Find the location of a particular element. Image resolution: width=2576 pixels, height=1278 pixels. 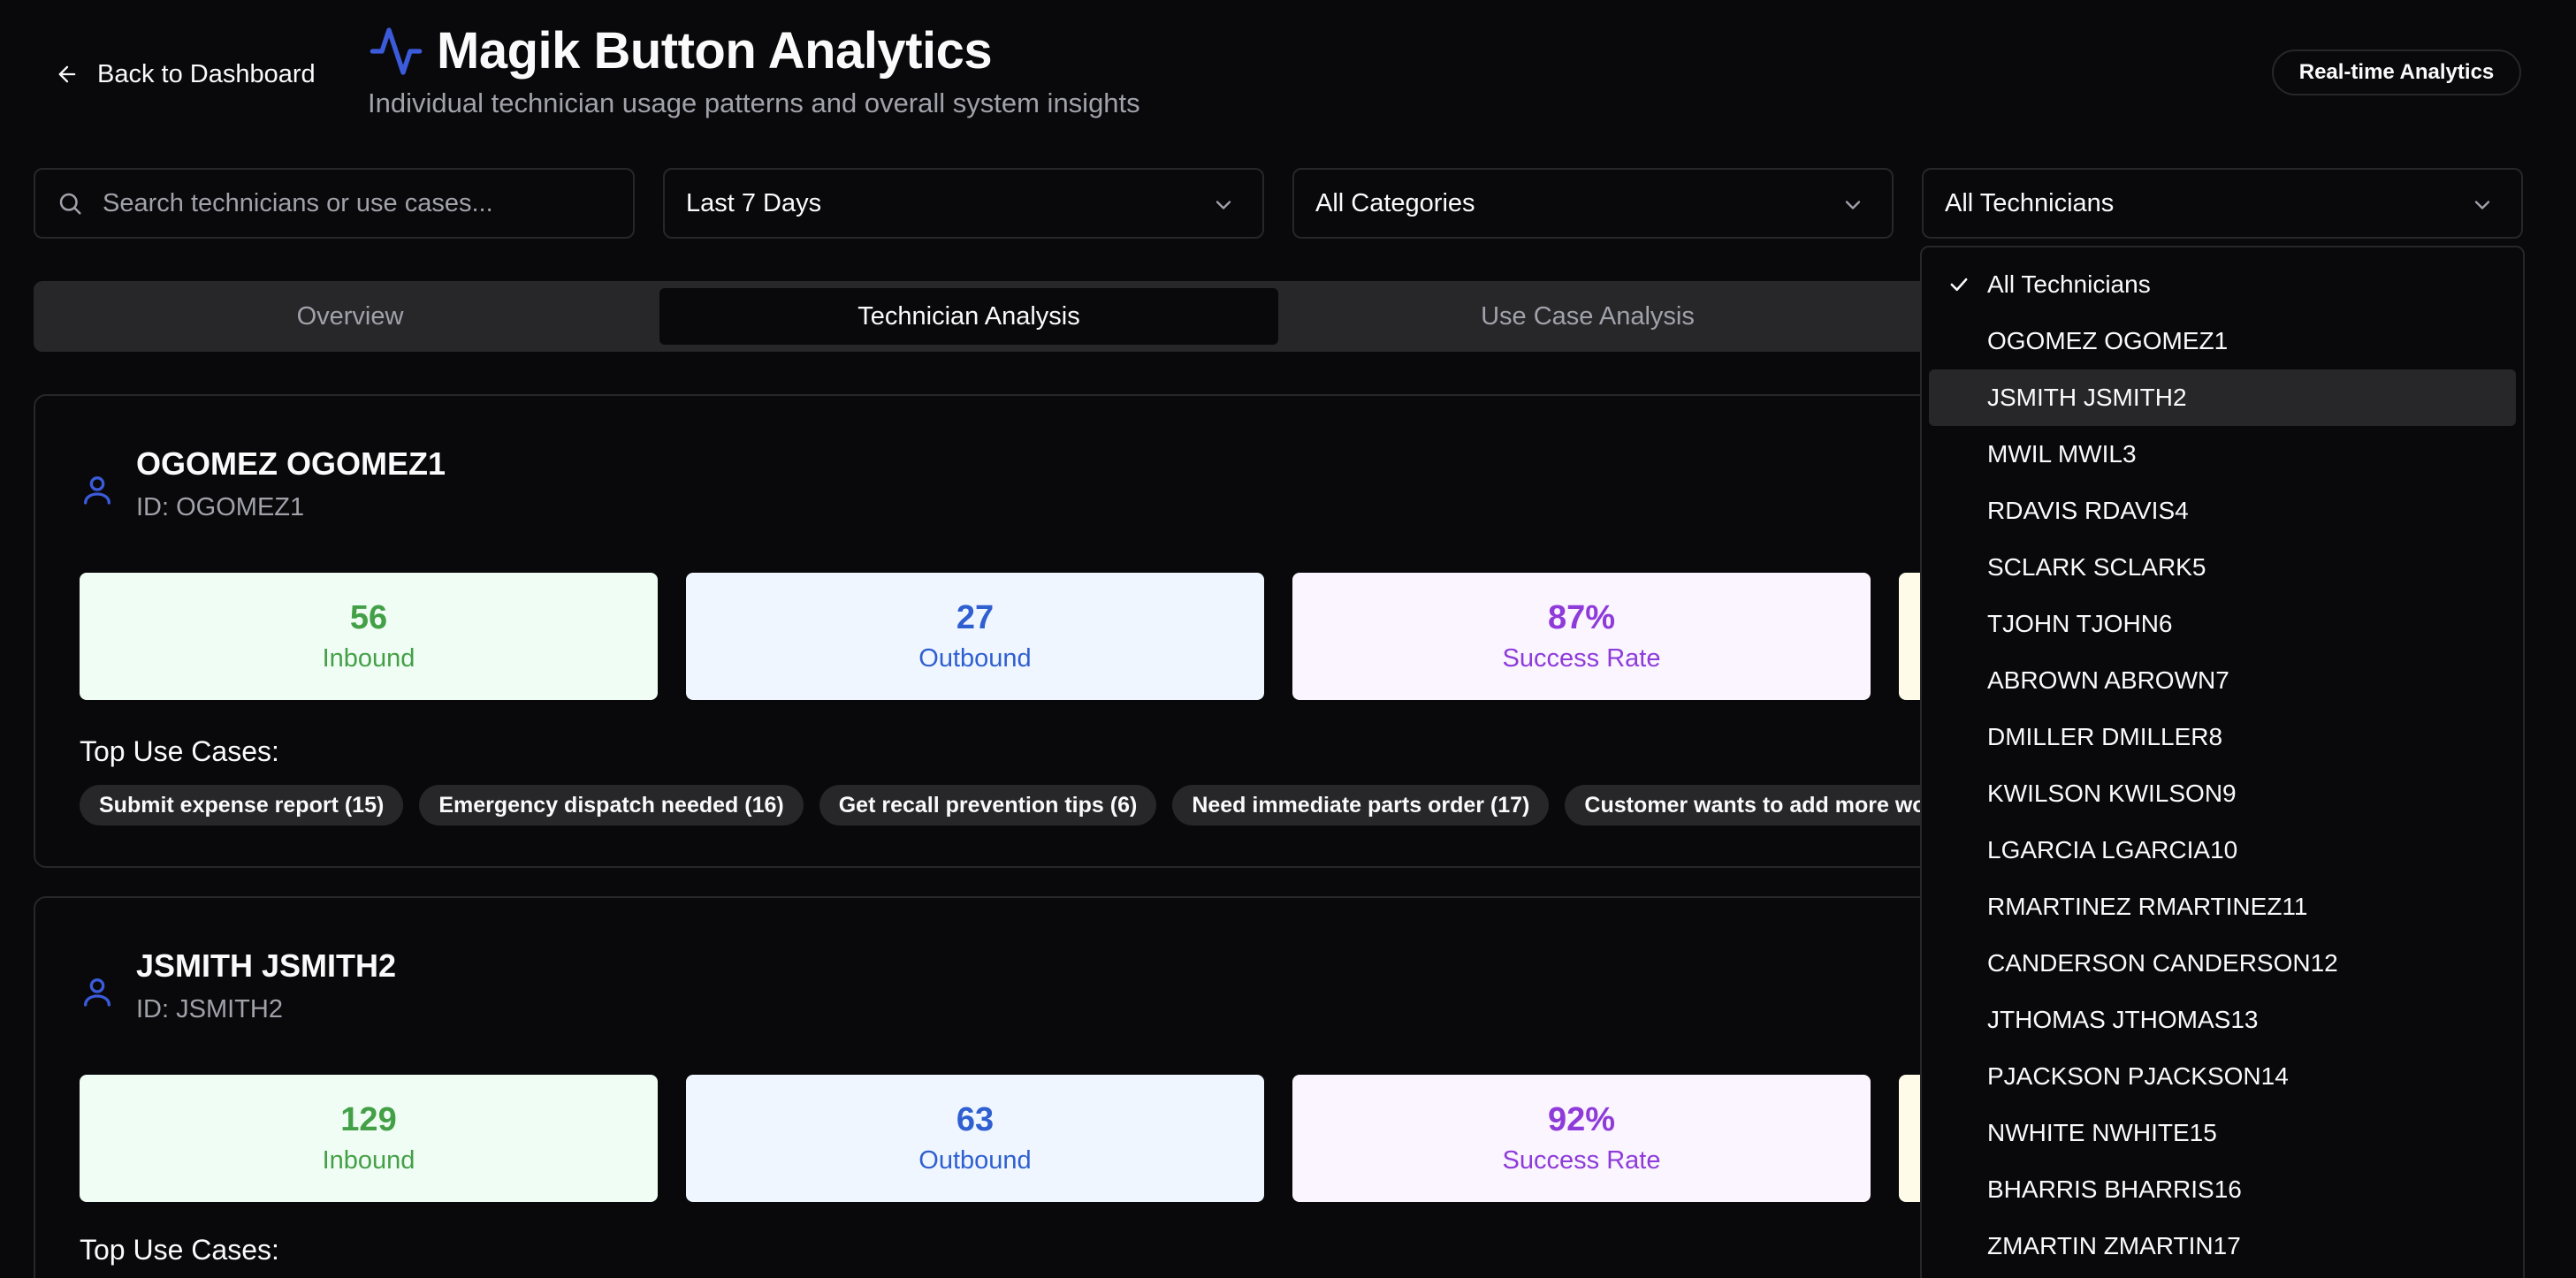

back-link-label: Back to Dashboard is located at coordinates (206, 73).